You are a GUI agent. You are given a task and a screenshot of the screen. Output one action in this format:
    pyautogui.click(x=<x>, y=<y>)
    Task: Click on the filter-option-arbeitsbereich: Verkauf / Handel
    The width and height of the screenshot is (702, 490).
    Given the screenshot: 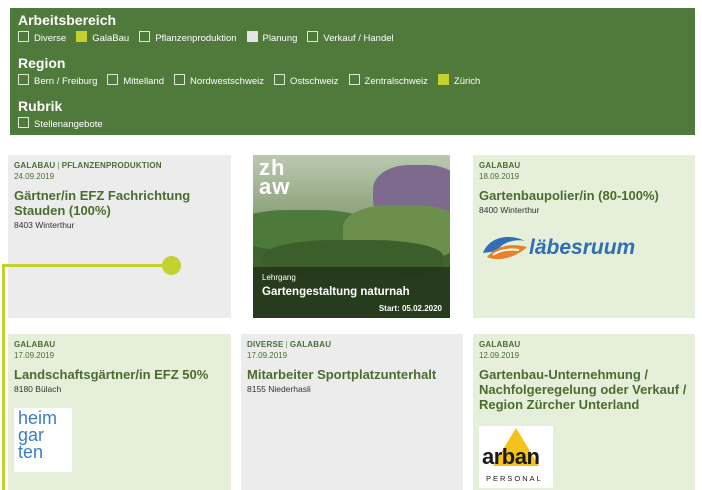 What is the action you would take?
    pyautogui.click(x=350, y=38)
    